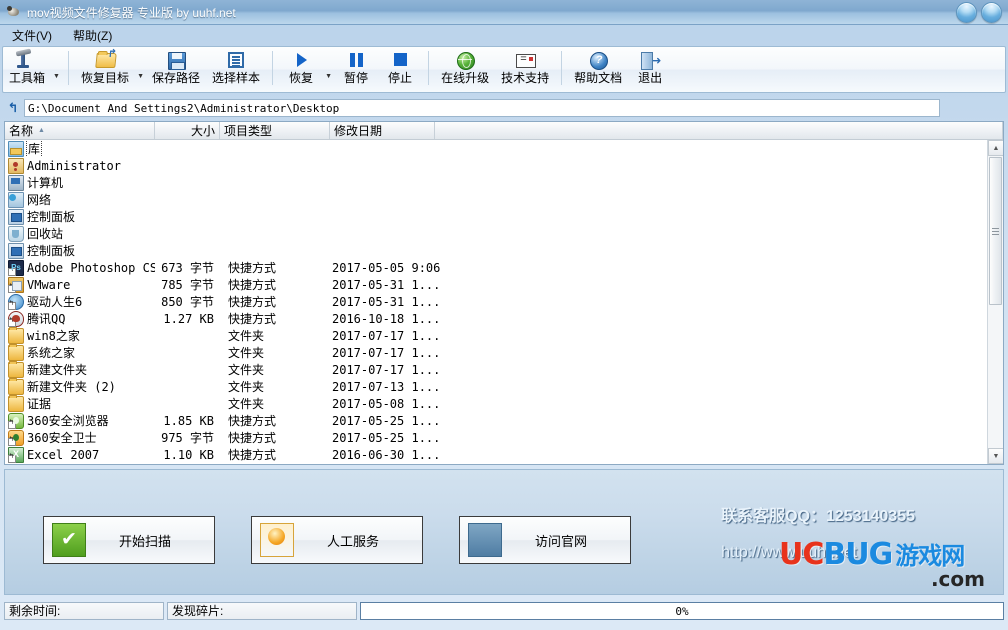 The width and height of the screenshot is (1008, 630). I want to click on scroll-down-button: ▼, so click(995, 456).